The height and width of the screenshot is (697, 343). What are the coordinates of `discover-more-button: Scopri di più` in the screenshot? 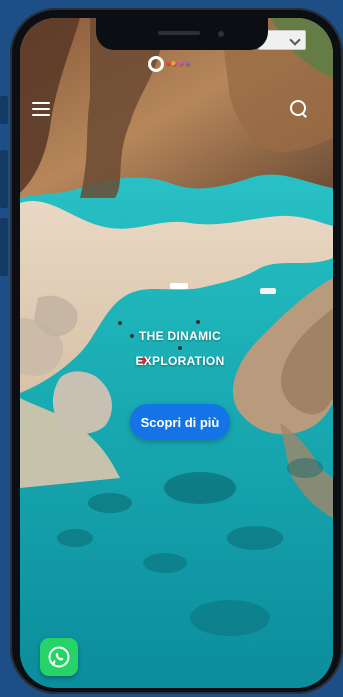 It's located at (180, 422).